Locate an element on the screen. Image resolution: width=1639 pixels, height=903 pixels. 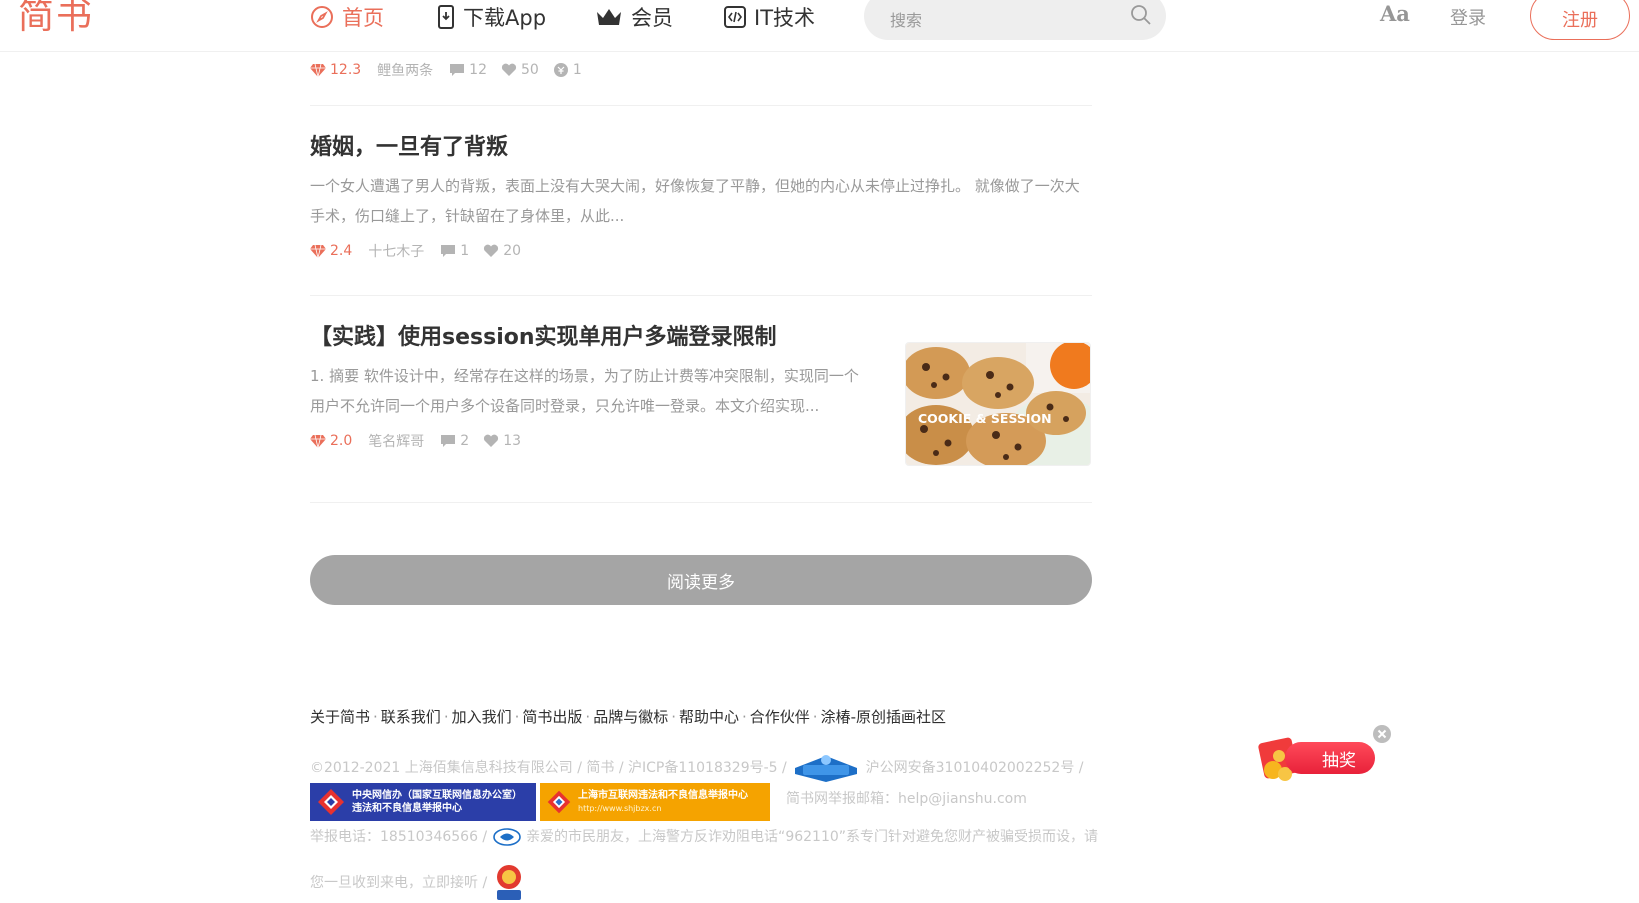
compass-icon is located at coordinates (322, 17).